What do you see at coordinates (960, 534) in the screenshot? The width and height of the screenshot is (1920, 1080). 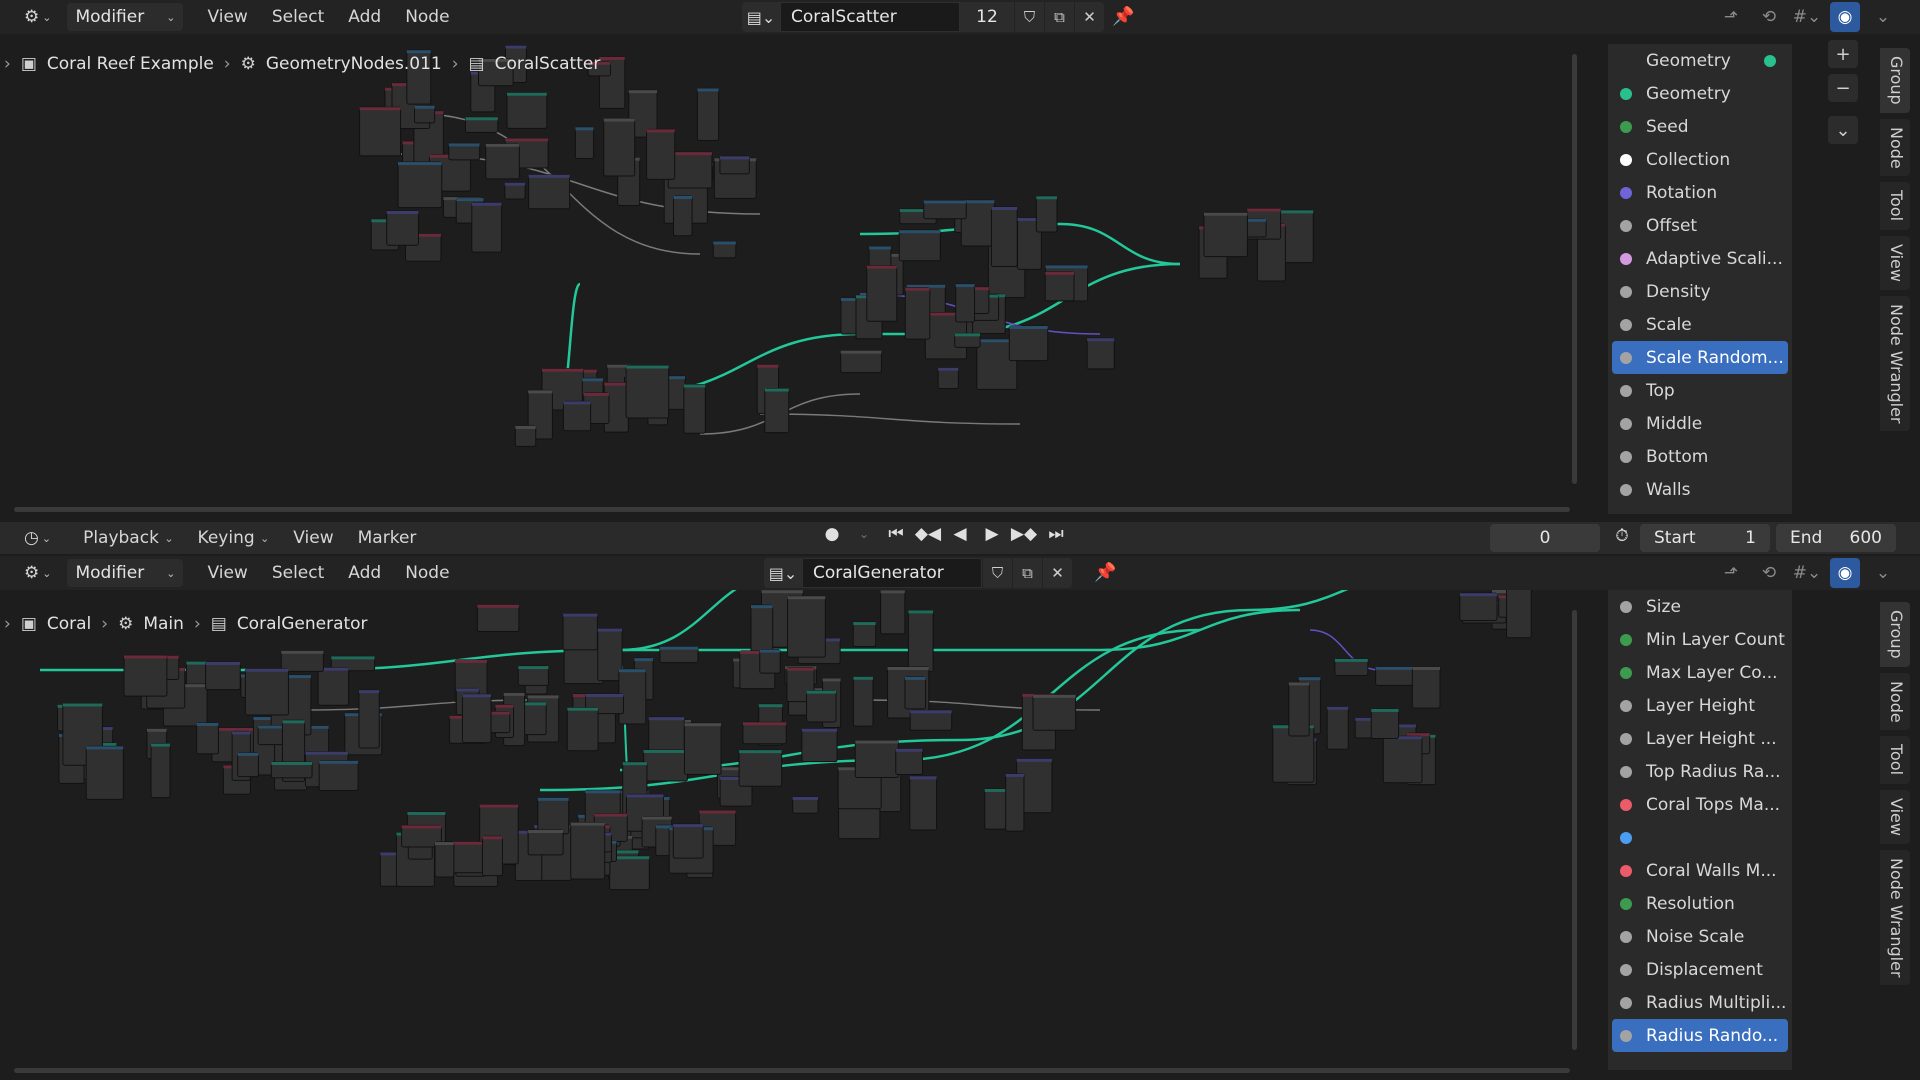 I see `play-reverse-icon: ◀` at bounding box center [960, 534].